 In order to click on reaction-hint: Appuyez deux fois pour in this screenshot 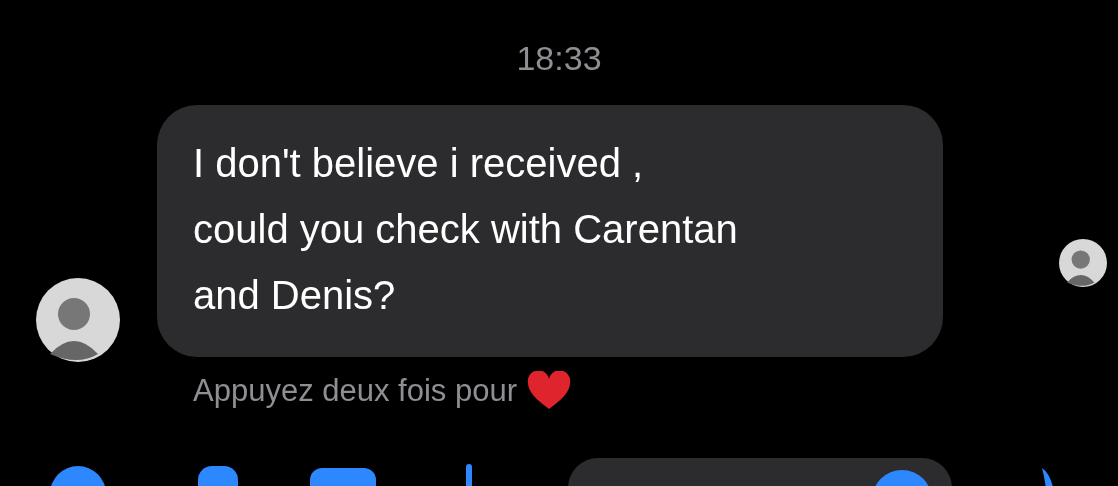, I will do `click(355, 391)`.